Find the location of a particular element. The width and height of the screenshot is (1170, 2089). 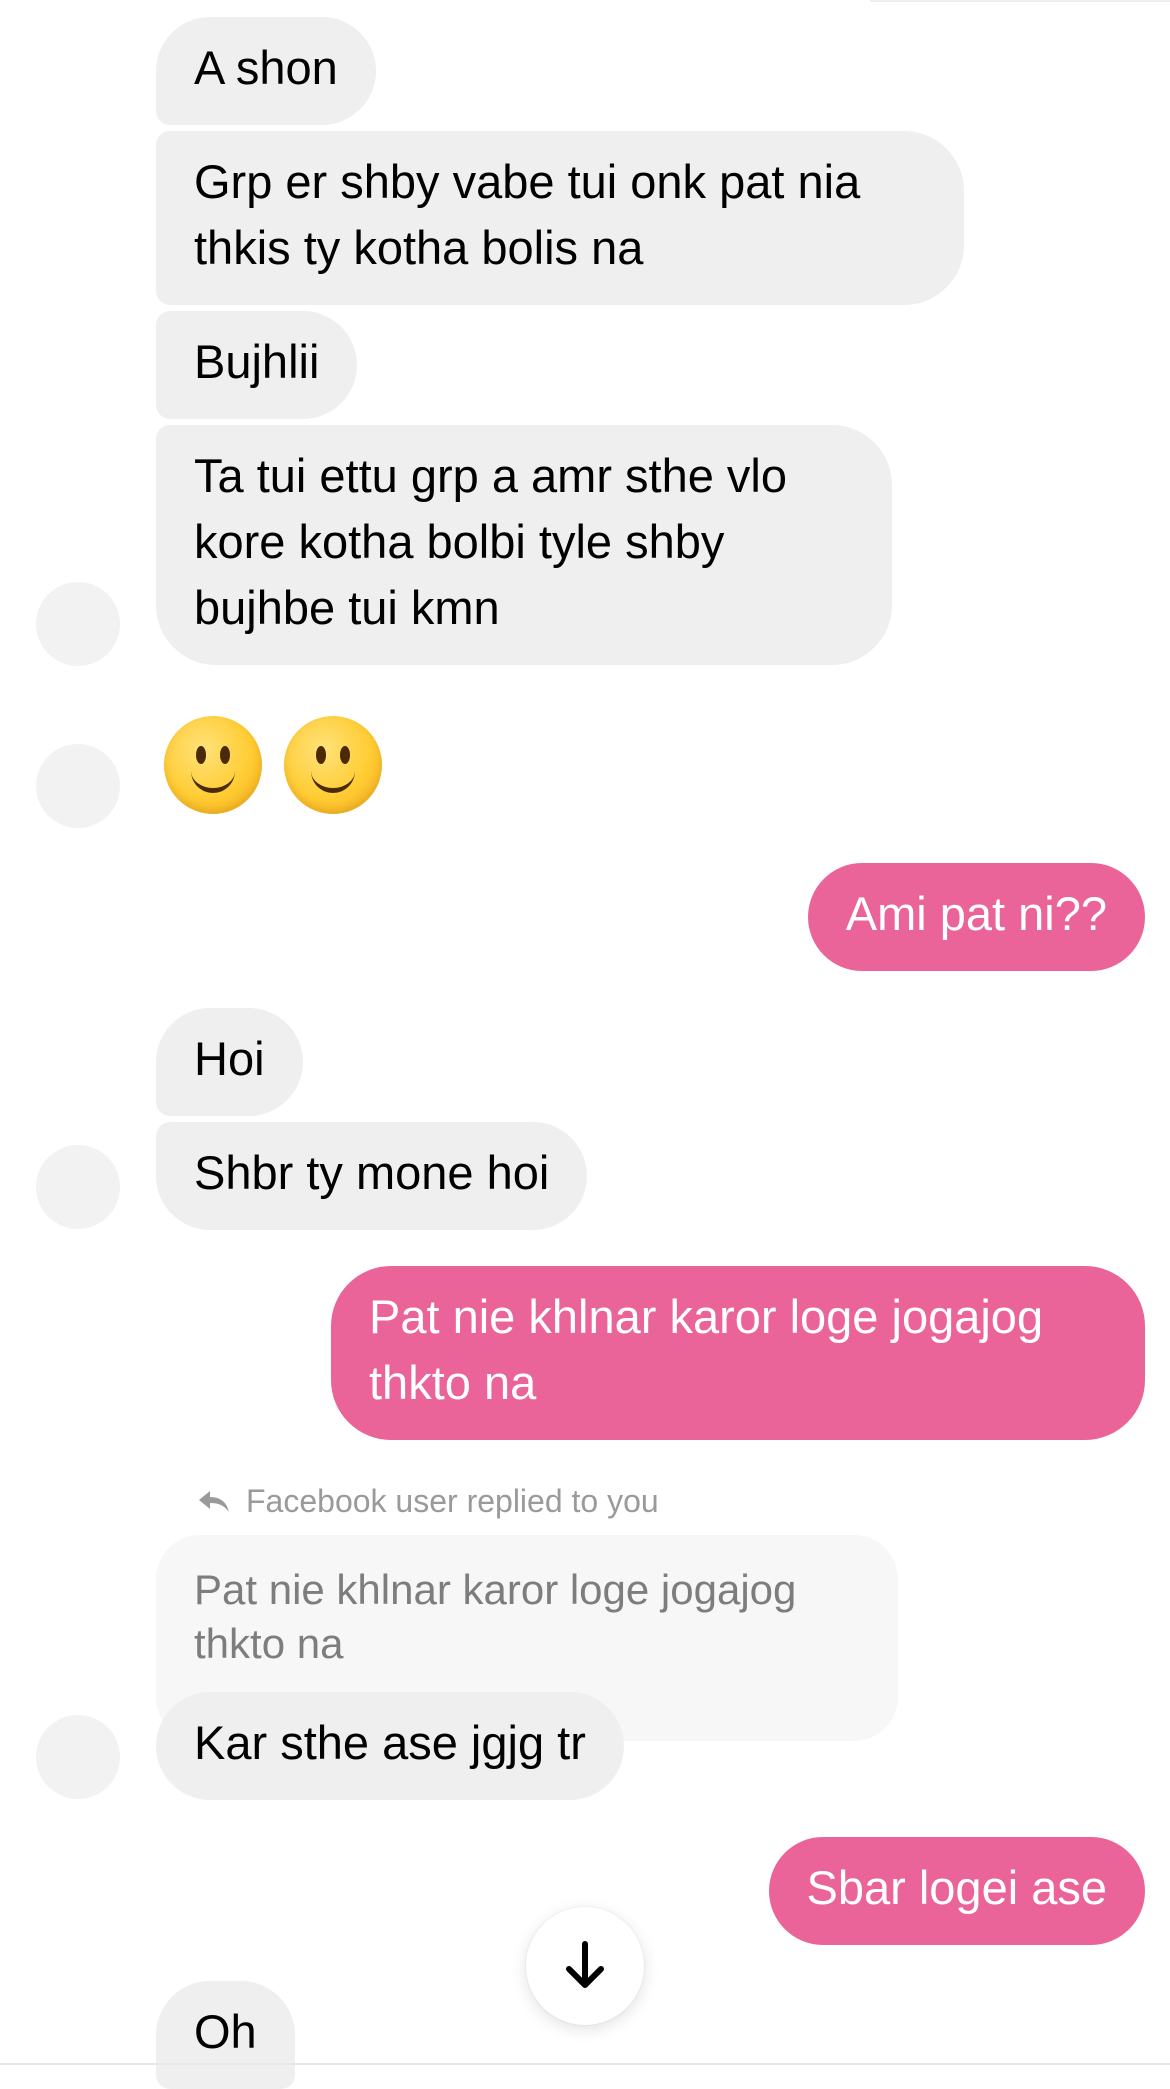

message-bubble-incoming: Oh is located at coordinates (225, 2035).